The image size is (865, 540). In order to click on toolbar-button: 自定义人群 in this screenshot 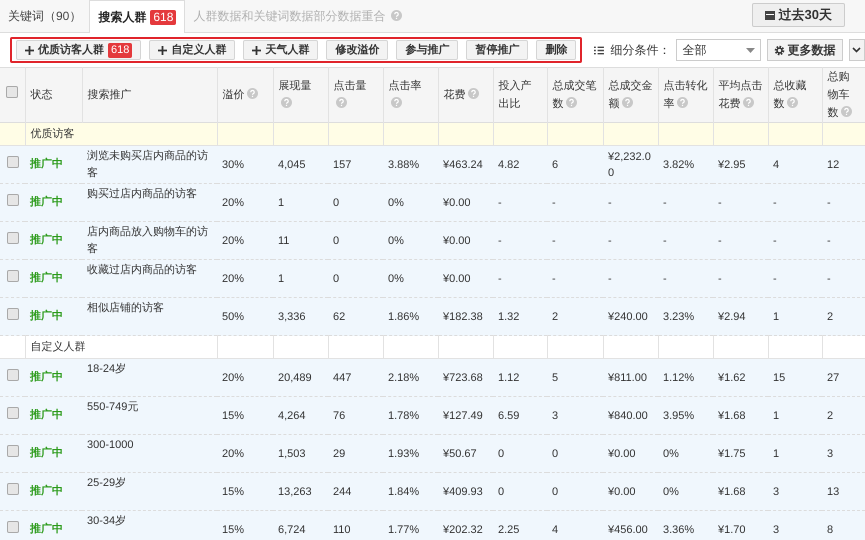, I will do `click(192, 50)`.